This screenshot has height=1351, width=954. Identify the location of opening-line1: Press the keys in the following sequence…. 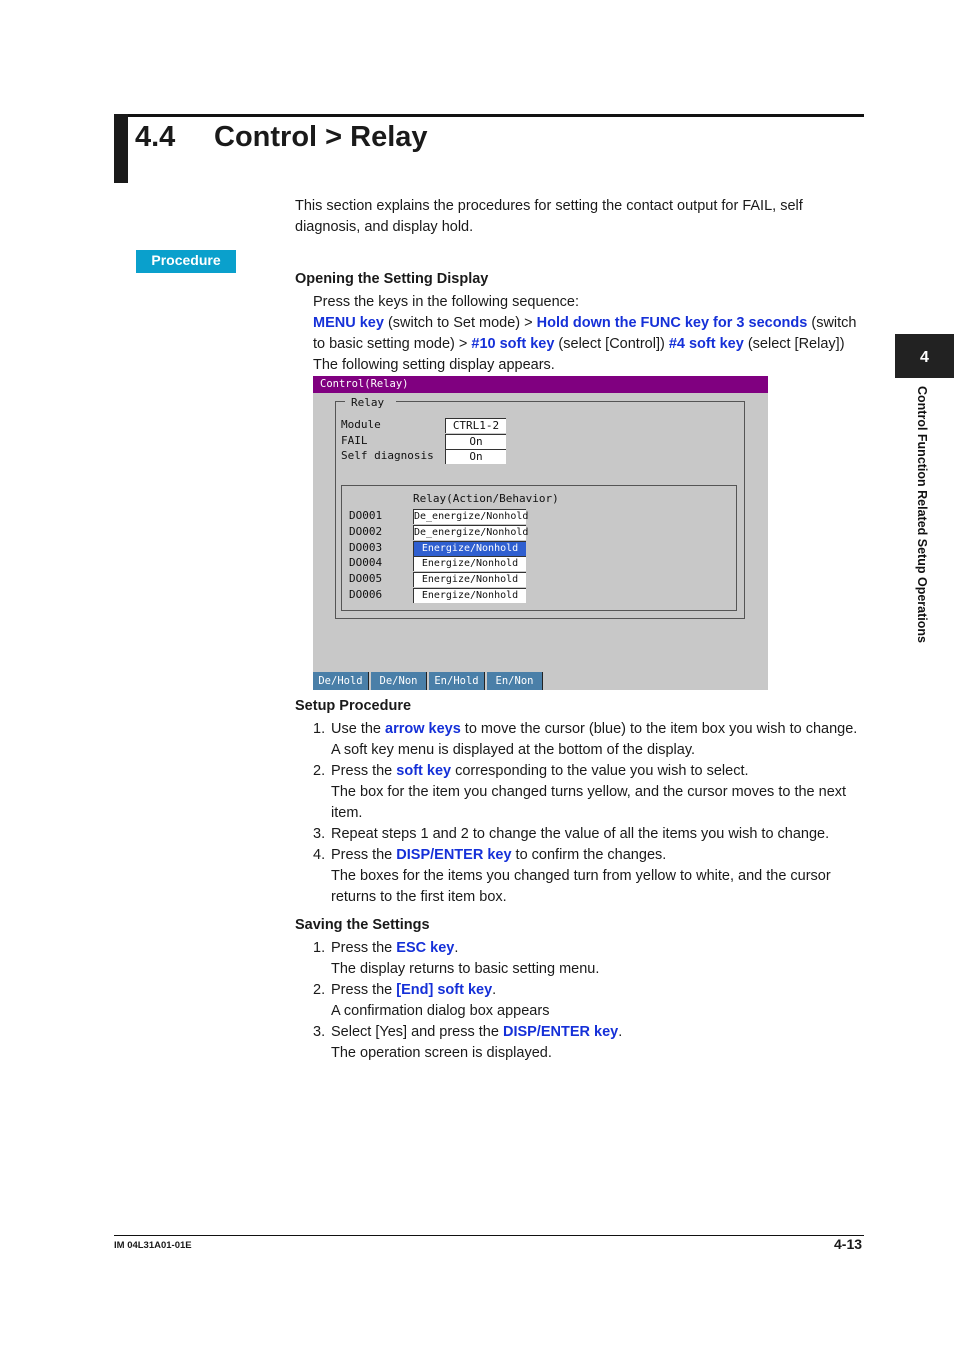
(446, 302).